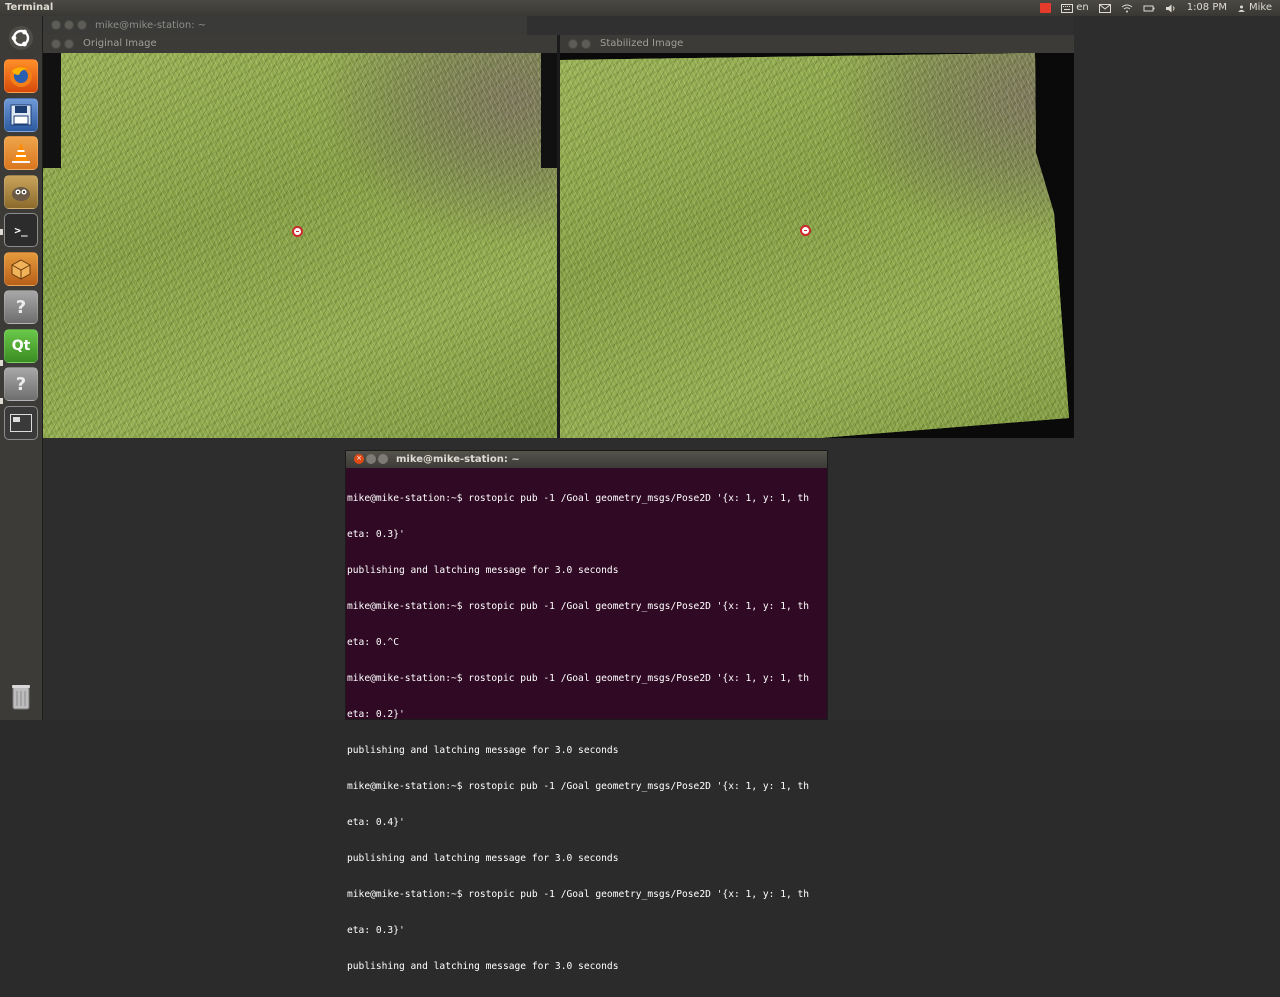 The height and width of the screenshot is (997, 1280). What do you see at coordinates (800, 26) in the screenshot?
I see `background-window-strip` at bounding box center [800, 26].